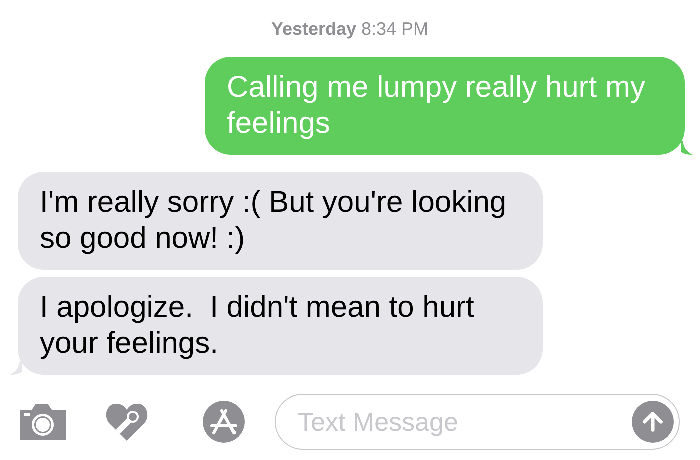 This screenshot has width=700, height=460. What do you see at coordinates (127, 422) in the screenshot?
I see `heart-icon` at bounding box center [127, 422].